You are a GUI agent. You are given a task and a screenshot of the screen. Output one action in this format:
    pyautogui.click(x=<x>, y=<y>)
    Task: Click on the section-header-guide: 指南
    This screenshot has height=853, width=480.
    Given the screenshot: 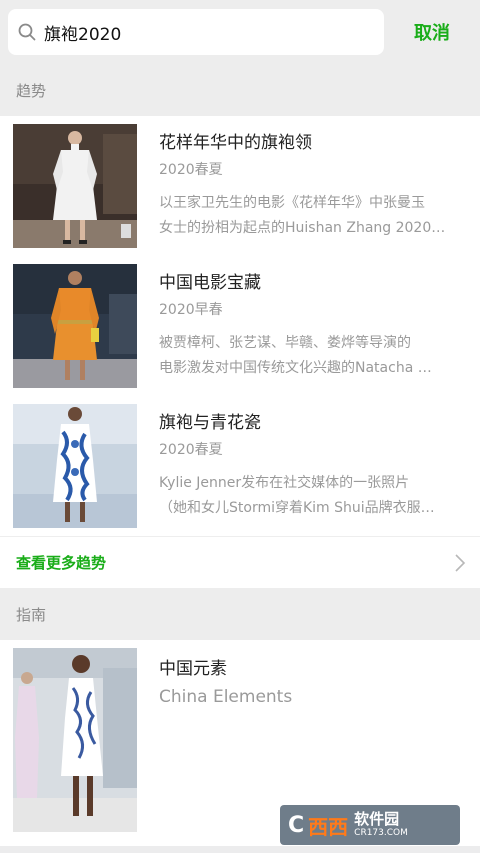 What is the action you would take?
    pyautogui.click(x=240, y=614)
    